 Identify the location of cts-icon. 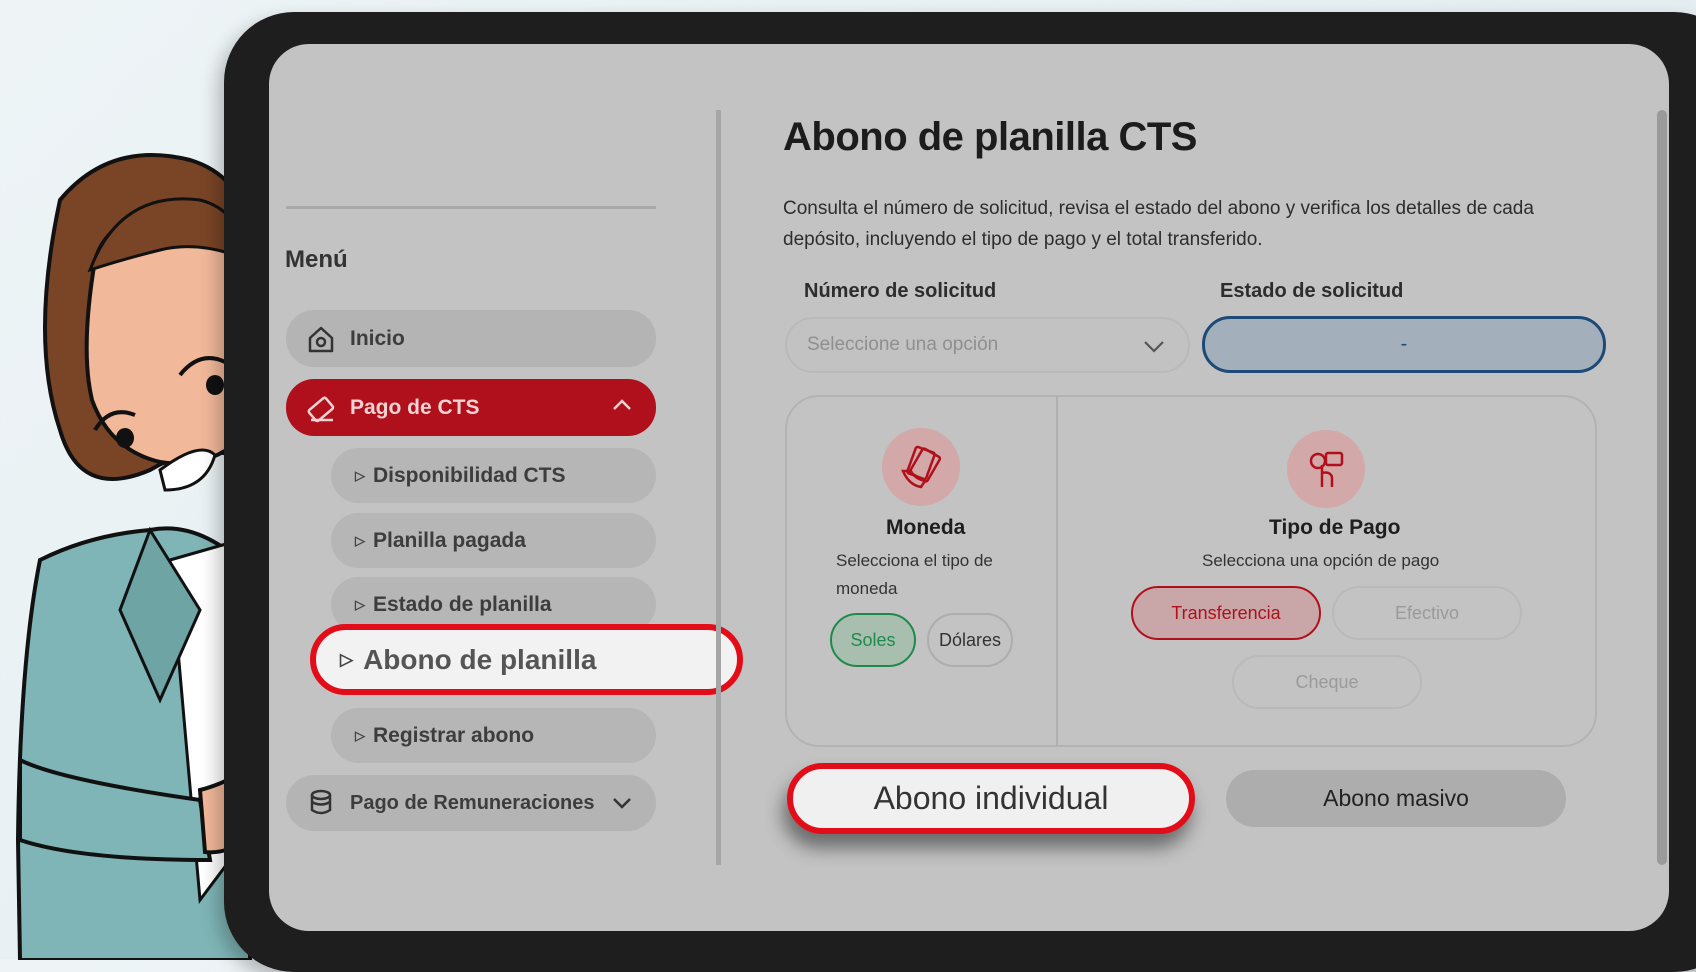
(321, 408).